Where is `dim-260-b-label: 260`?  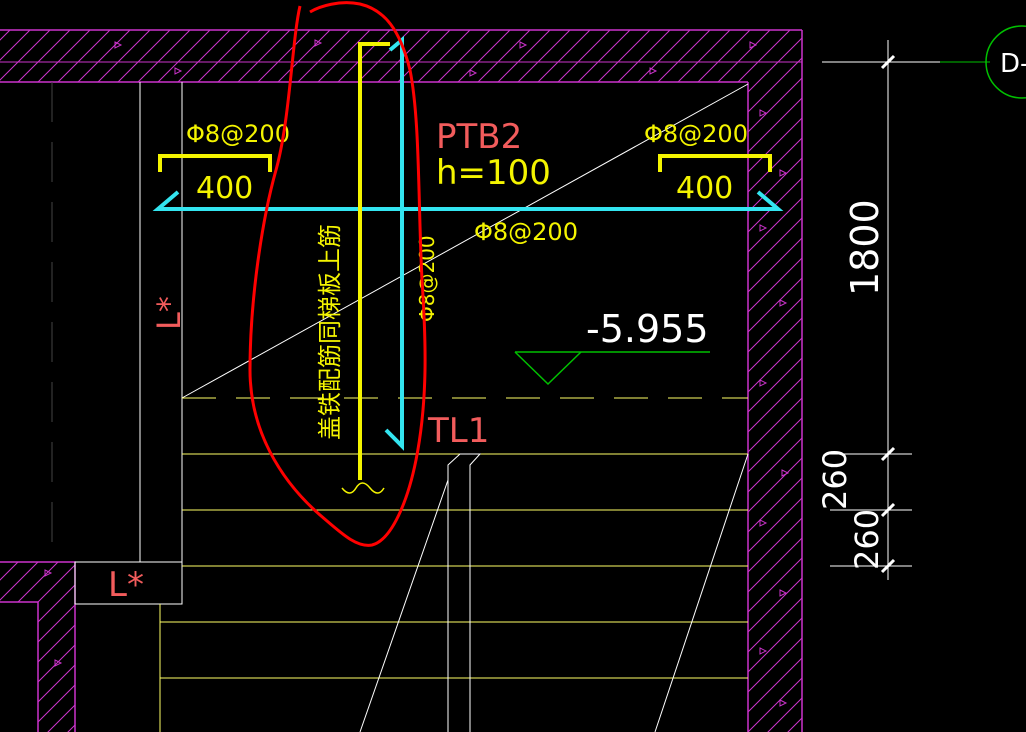
dim-260-b-label: 260 is located at coordinates (867, 539).